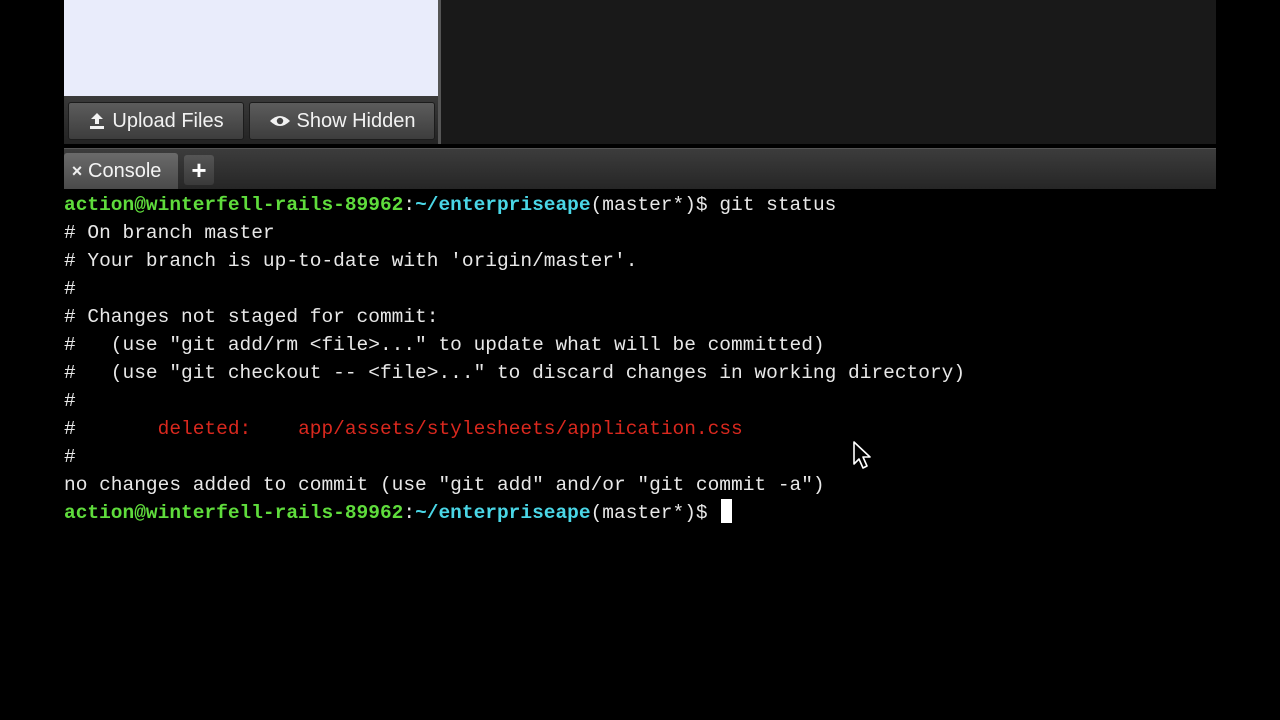  Describe the element at coordinates (640, 168) in the screenshot. I see `console-tab-bar: × Console +` at that location.